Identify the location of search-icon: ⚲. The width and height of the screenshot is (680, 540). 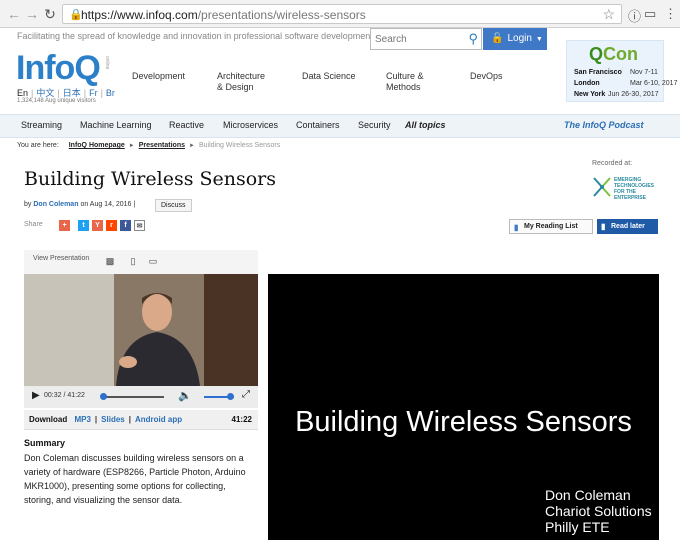
(473, 39).